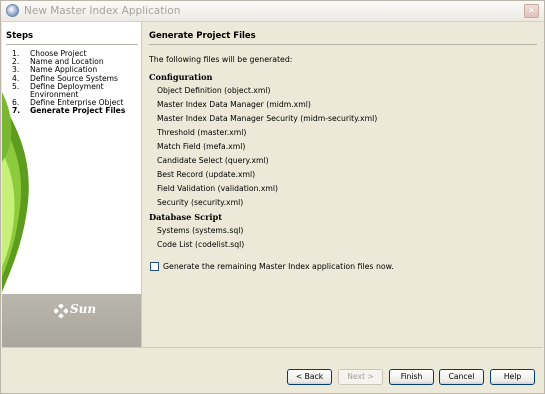  Describe the element at coordinates (214, 90) in the screenshot. I see `file-item: Object Definition (object.xml)` at that location.